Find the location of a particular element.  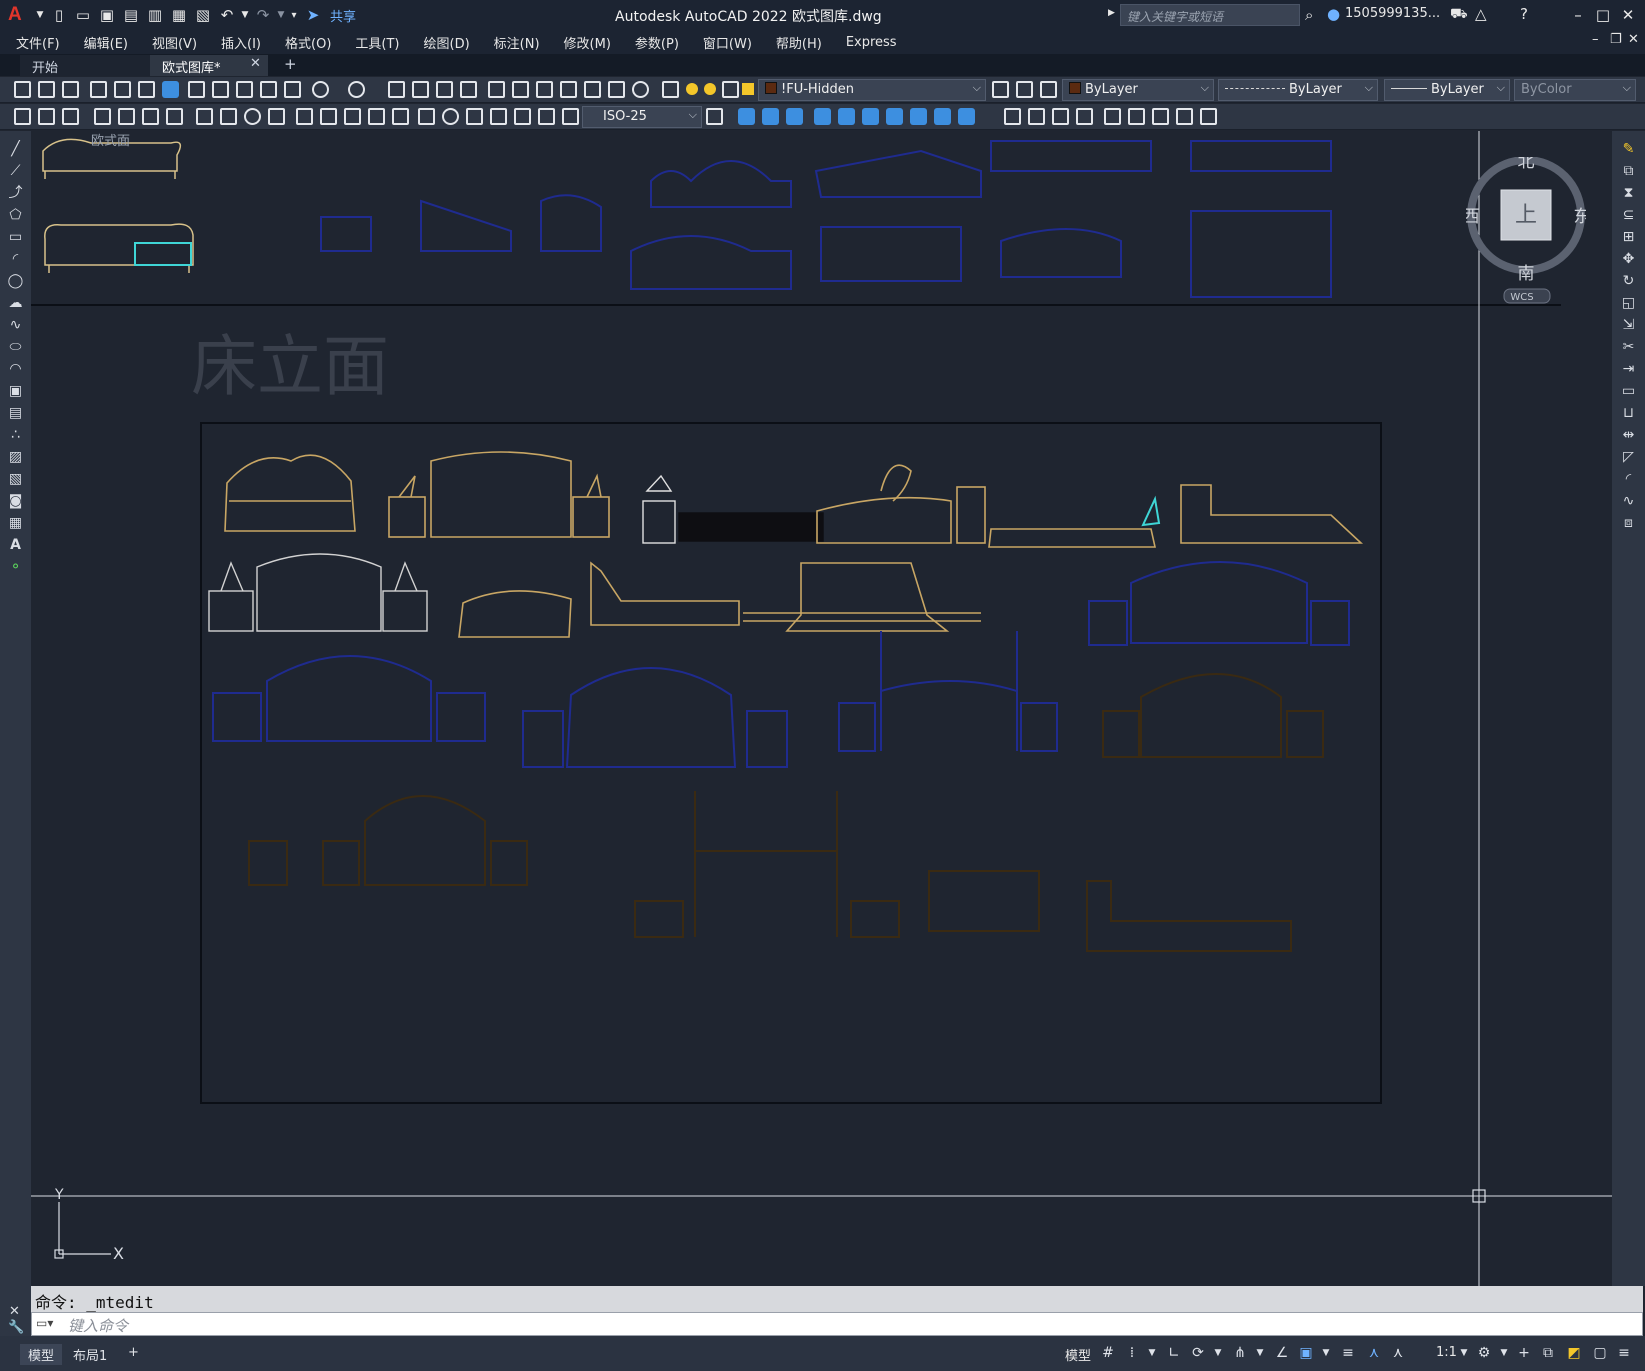

dim-diameter-icon is located at coordinates (252, 116).